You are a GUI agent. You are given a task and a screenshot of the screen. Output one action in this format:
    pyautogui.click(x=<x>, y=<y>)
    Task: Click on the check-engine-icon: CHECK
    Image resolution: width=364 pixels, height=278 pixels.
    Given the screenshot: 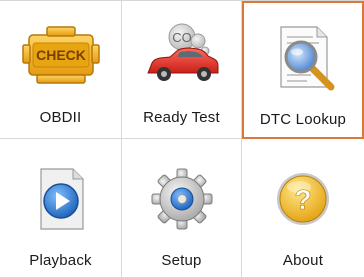 What is the action you would take?
    pyautogui.click(x=60, y=55)
    